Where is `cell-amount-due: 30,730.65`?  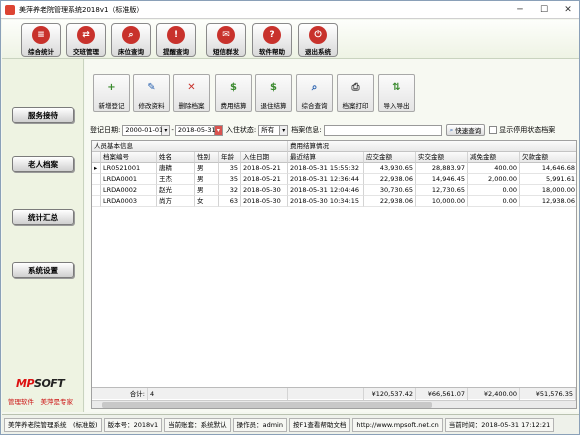
cell-amount-due: 30,730.65 is located at coordinates (390, 190).